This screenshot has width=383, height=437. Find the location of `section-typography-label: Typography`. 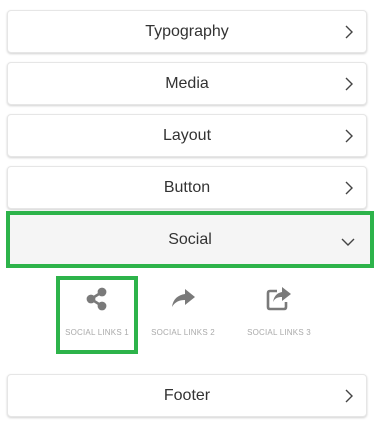

section-typography-label: Typography is located at coordinates (187, 31).